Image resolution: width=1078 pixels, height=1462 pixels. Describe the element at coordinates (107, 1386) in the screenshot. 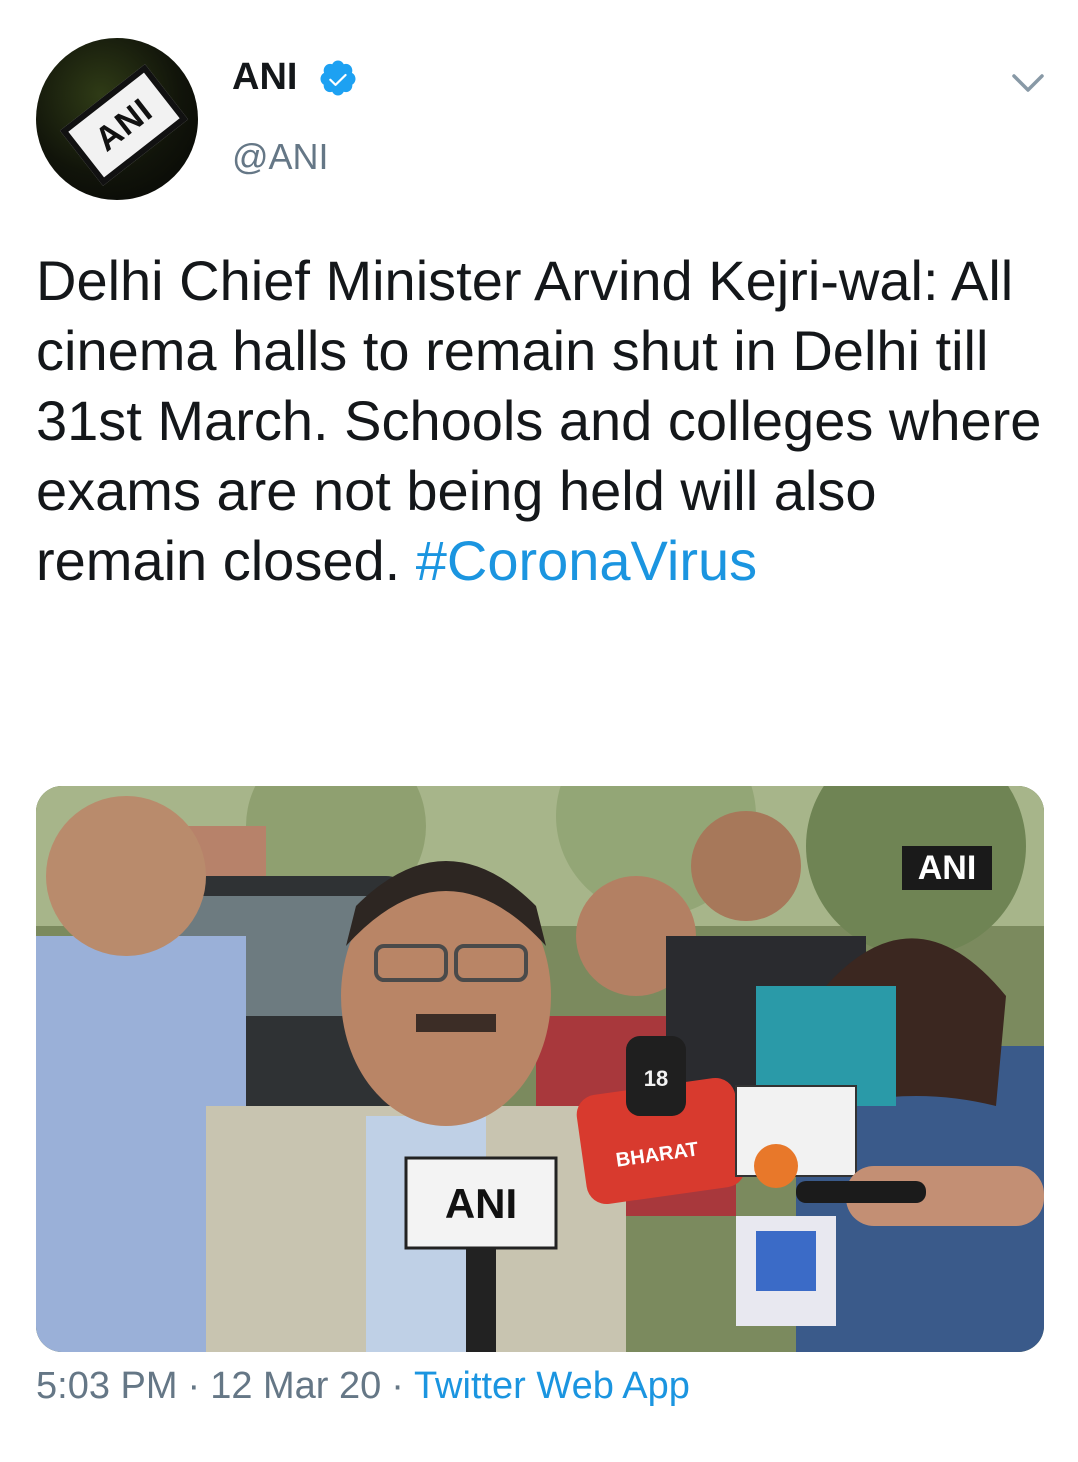

I see `tweet-time: 5:03 PM` at that location.